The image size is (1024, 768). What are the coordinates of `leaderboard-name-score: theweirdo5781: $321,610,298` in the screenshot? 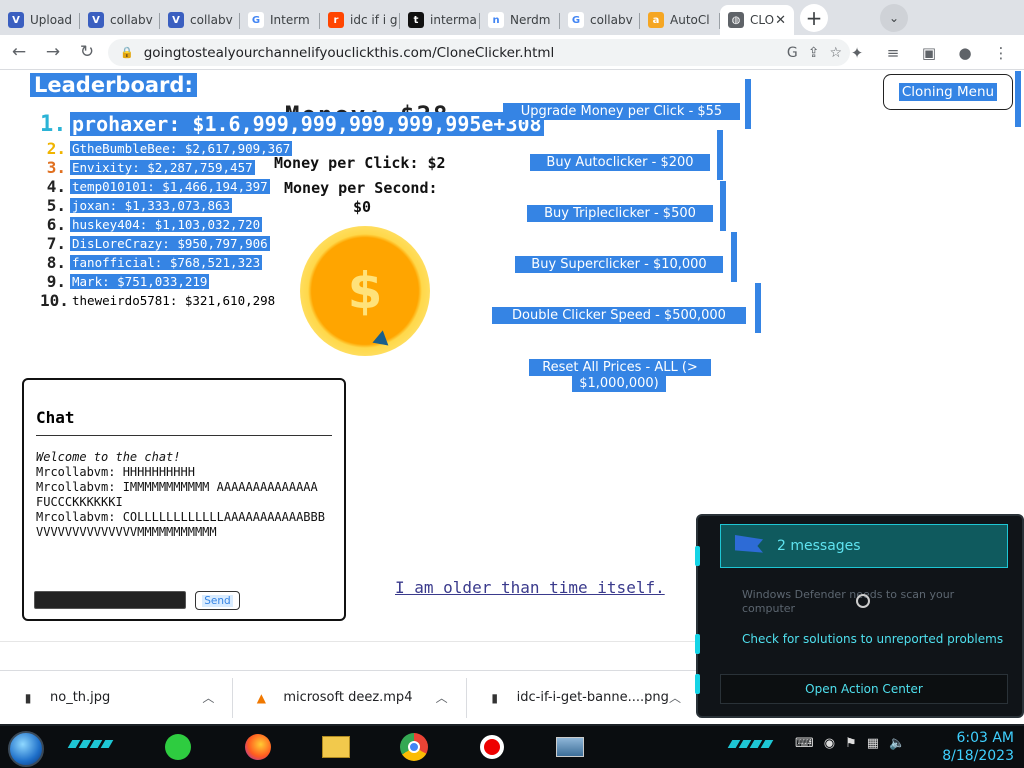 It's located at (174, 300).